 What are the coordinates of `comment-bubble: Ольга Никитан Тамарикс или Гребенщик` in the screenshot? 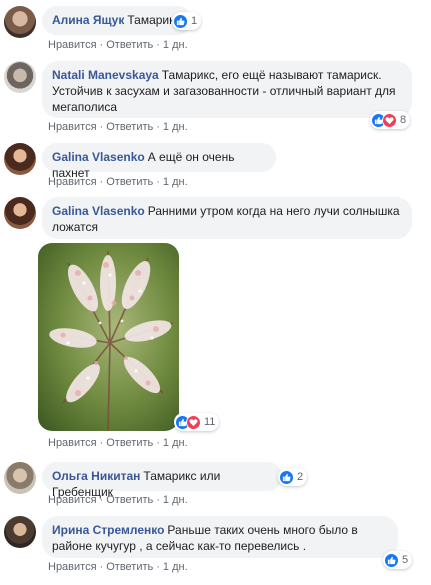 It's located at (162, 480).